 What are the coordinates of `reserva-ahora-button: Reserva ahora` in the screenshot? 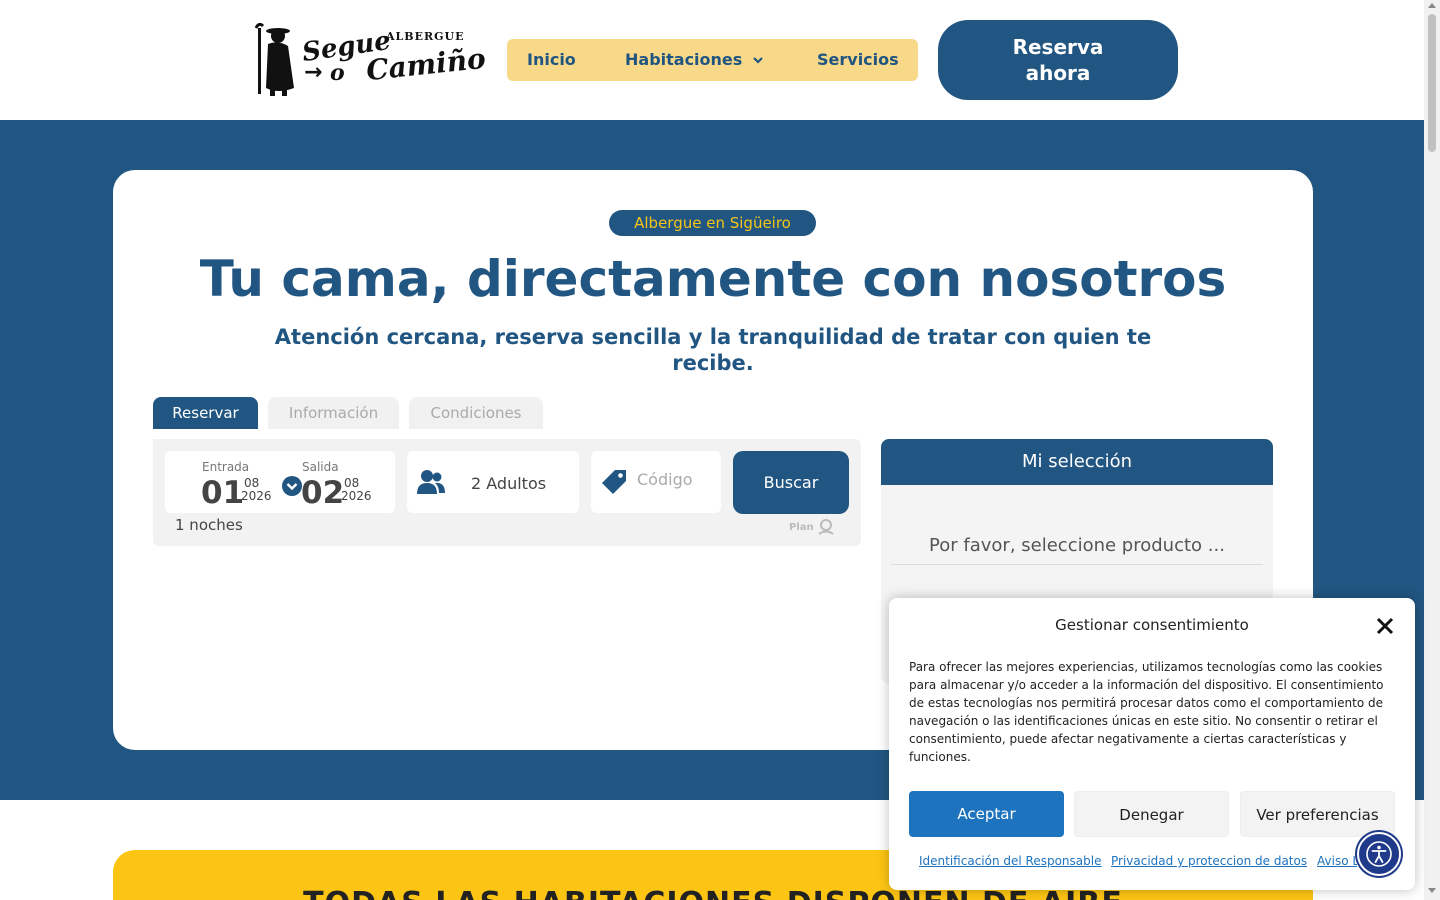 It's located at (1058, 60).